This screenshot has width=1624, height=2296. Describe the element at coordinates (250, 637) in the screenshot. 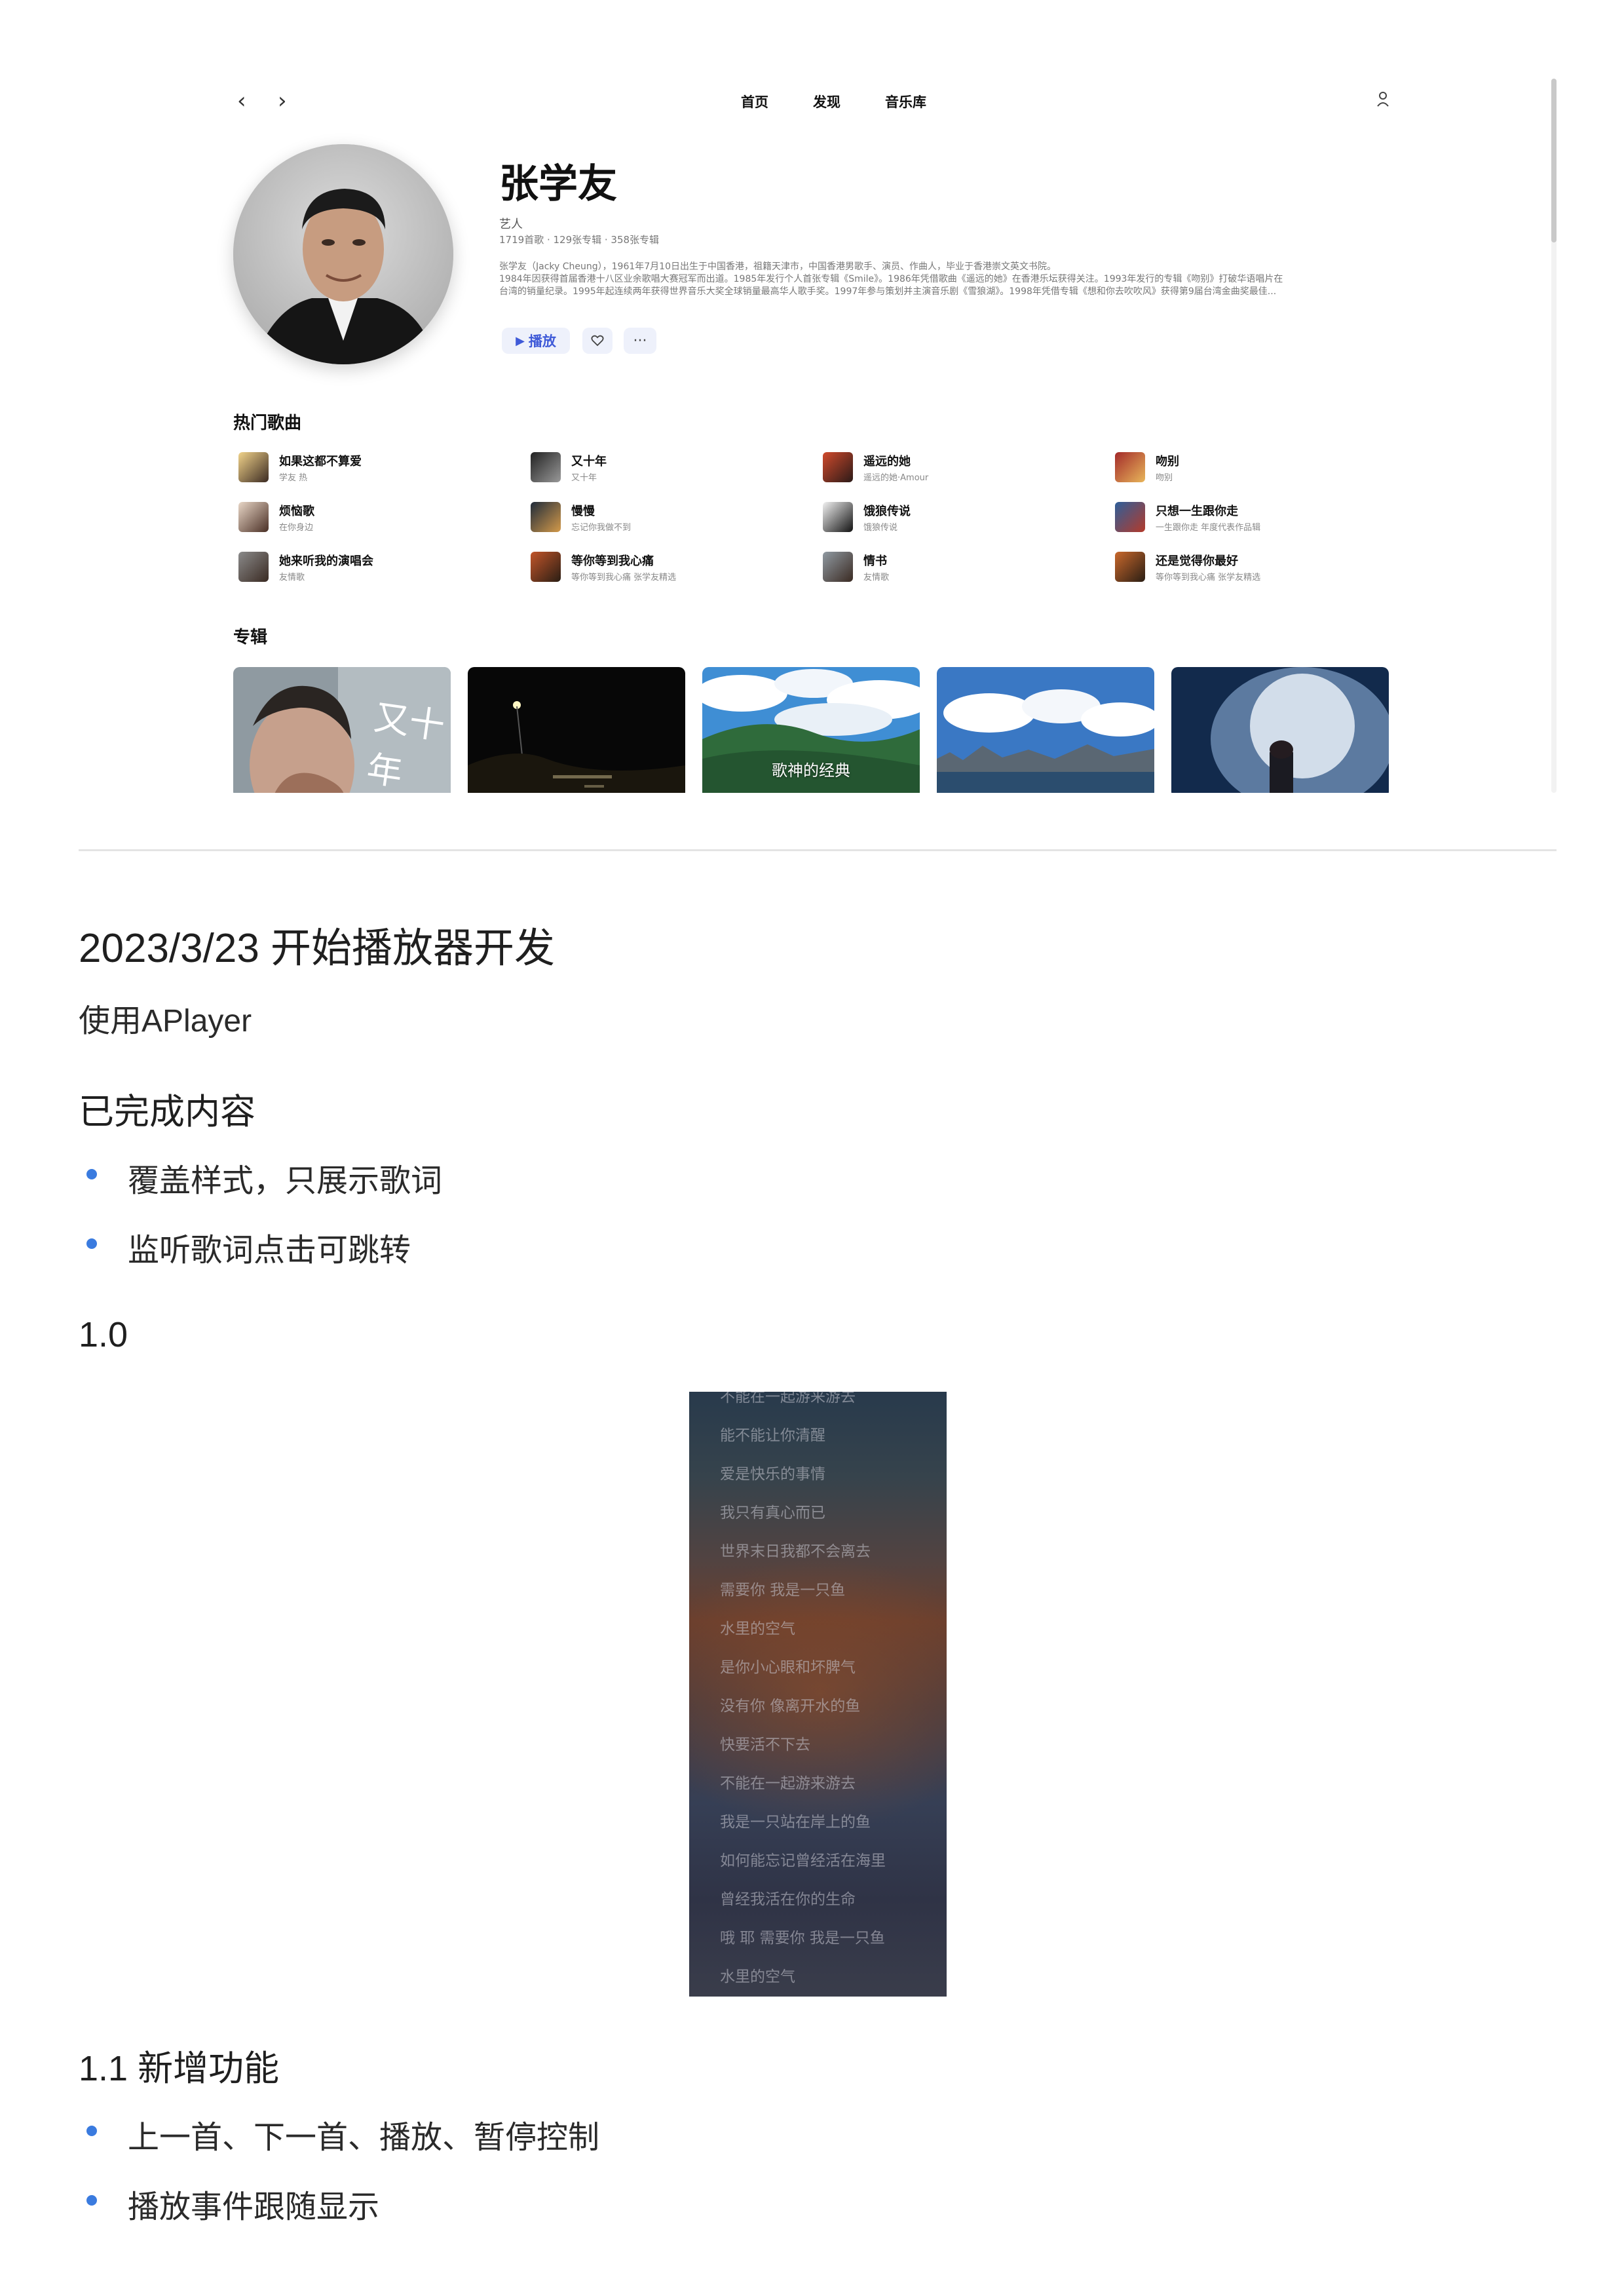

I see `albums-title: 专辑` at that location.